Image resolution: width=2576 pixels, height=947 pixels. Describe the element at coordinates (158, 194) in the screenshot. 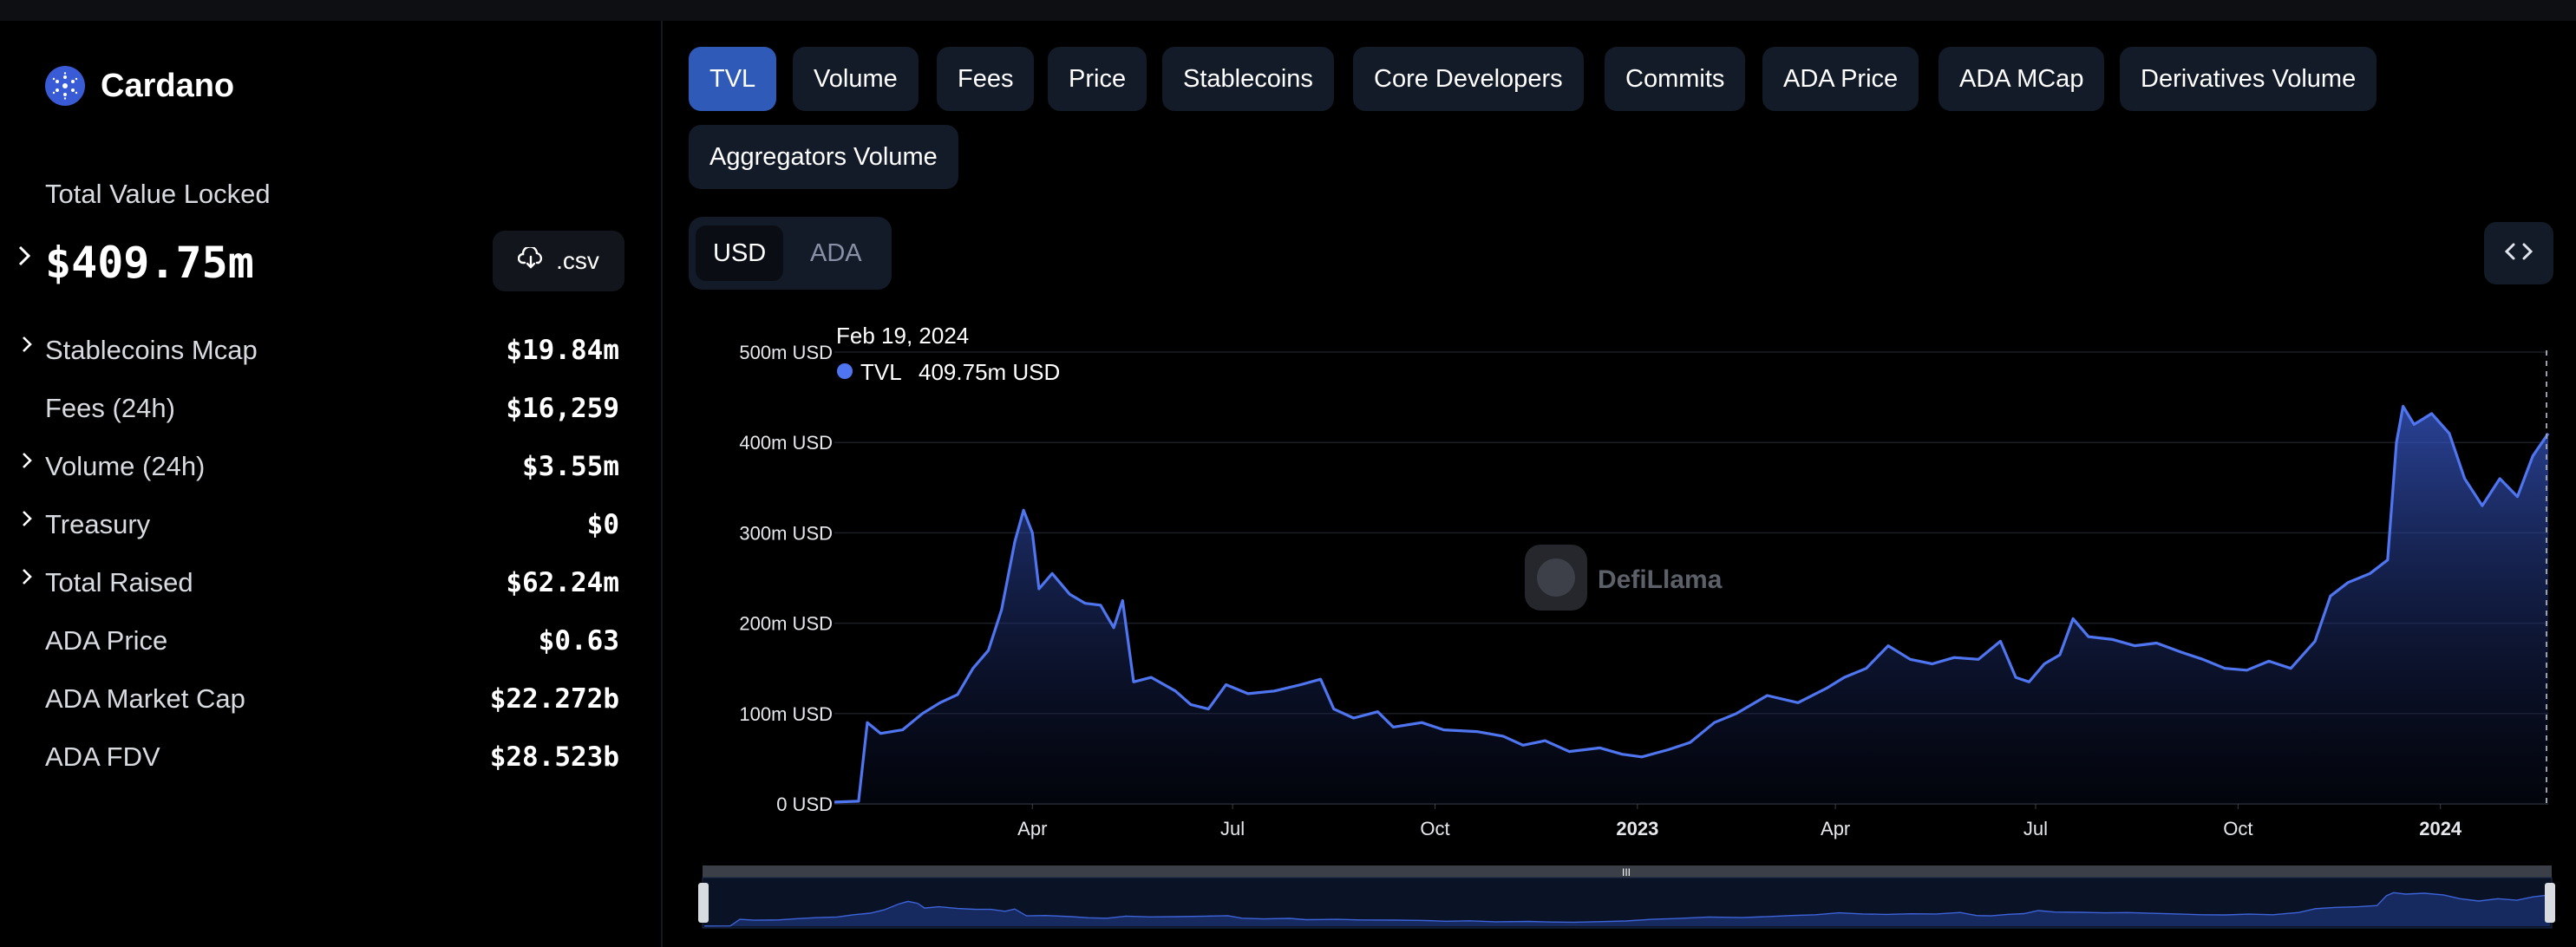

I see `tvl-label: Total Value Locked` at that location.